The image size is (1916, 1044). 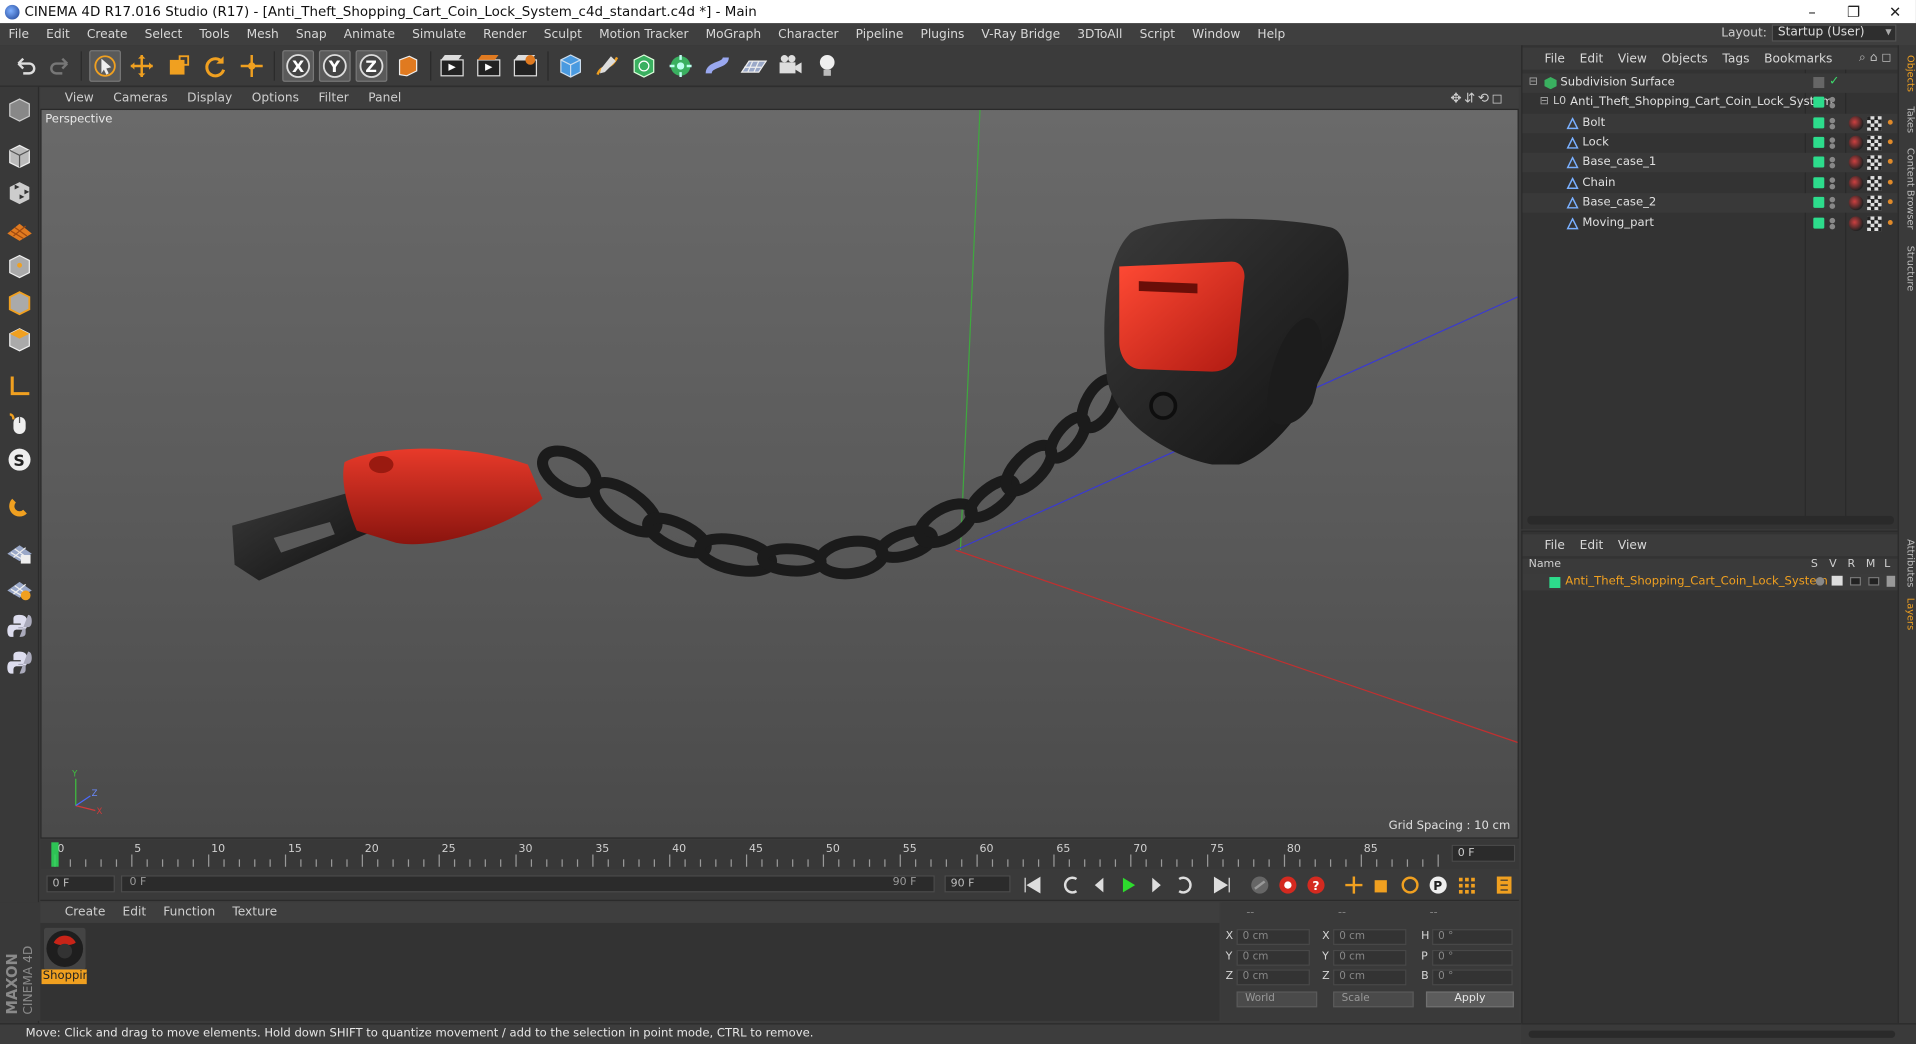 I want to click on apply-button: Apply, so click(x=1469, y=999).